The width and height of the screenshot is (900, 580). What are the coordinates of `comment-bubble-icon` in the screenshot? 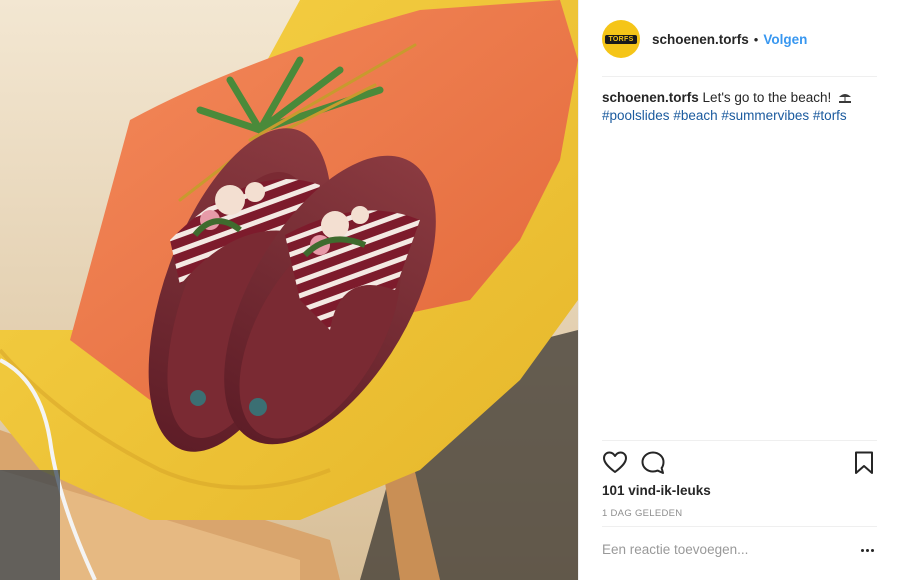 It's located at (653, 463).